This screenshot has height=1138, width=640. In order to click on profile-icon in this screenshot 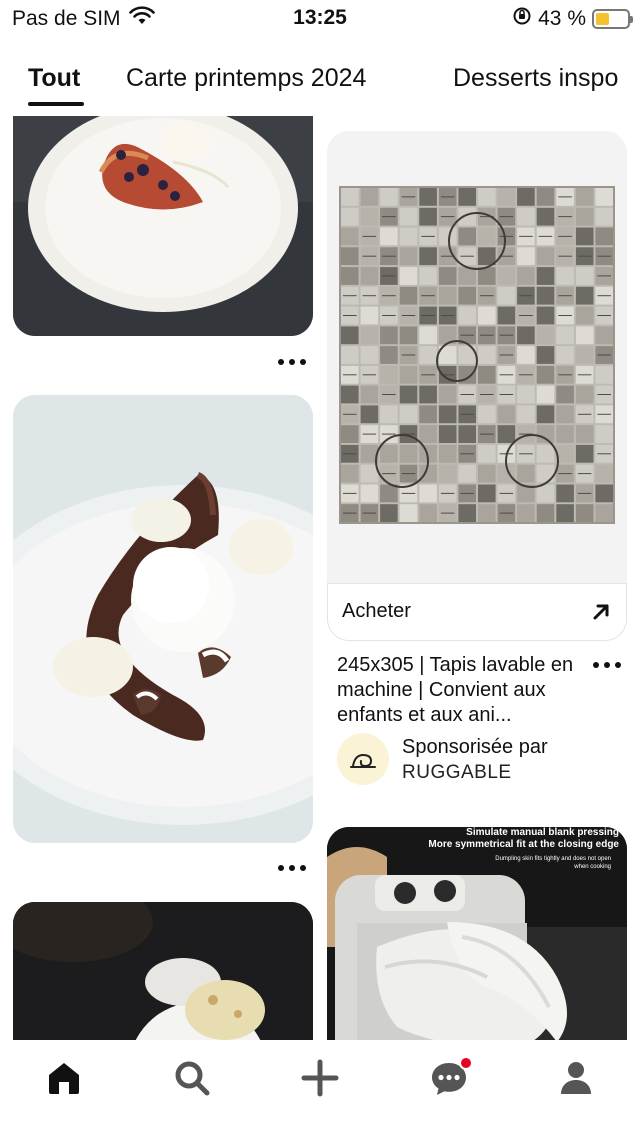, I will do `click(576, 1078)`.